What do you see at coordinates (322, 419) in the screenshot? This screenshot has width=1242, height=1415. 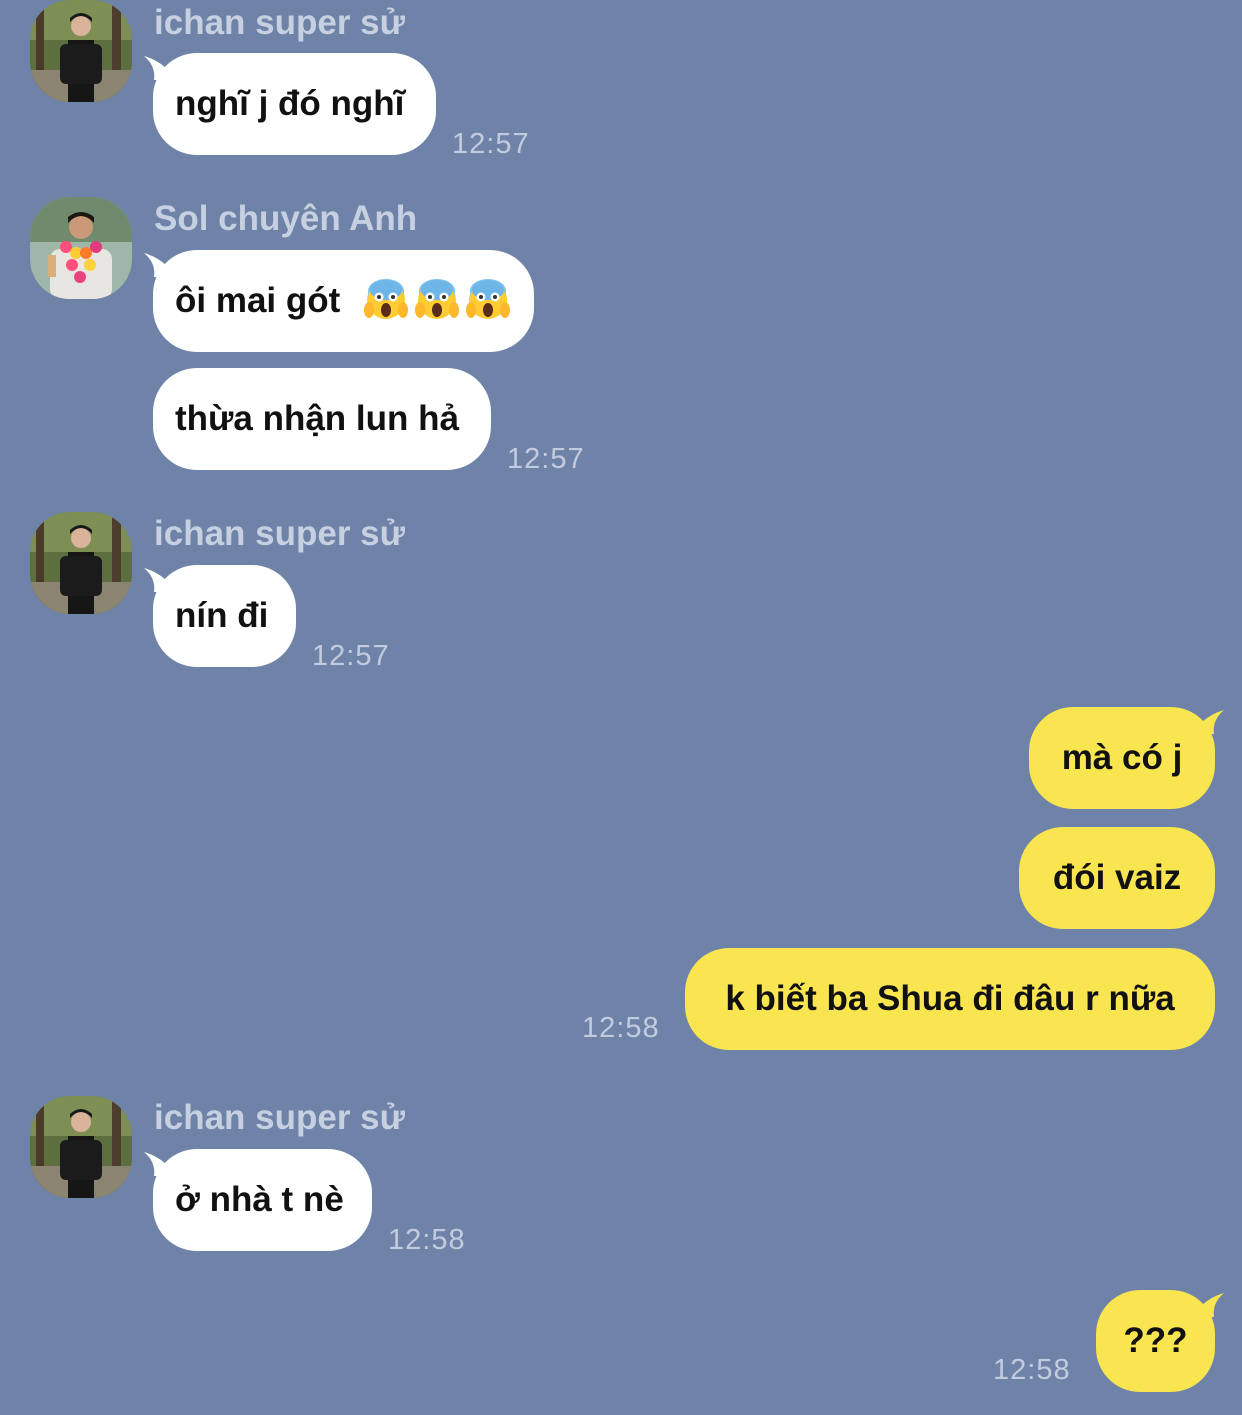 I see `message-bubble: thừa nhận lun hả` at bounding box center [322, 419].